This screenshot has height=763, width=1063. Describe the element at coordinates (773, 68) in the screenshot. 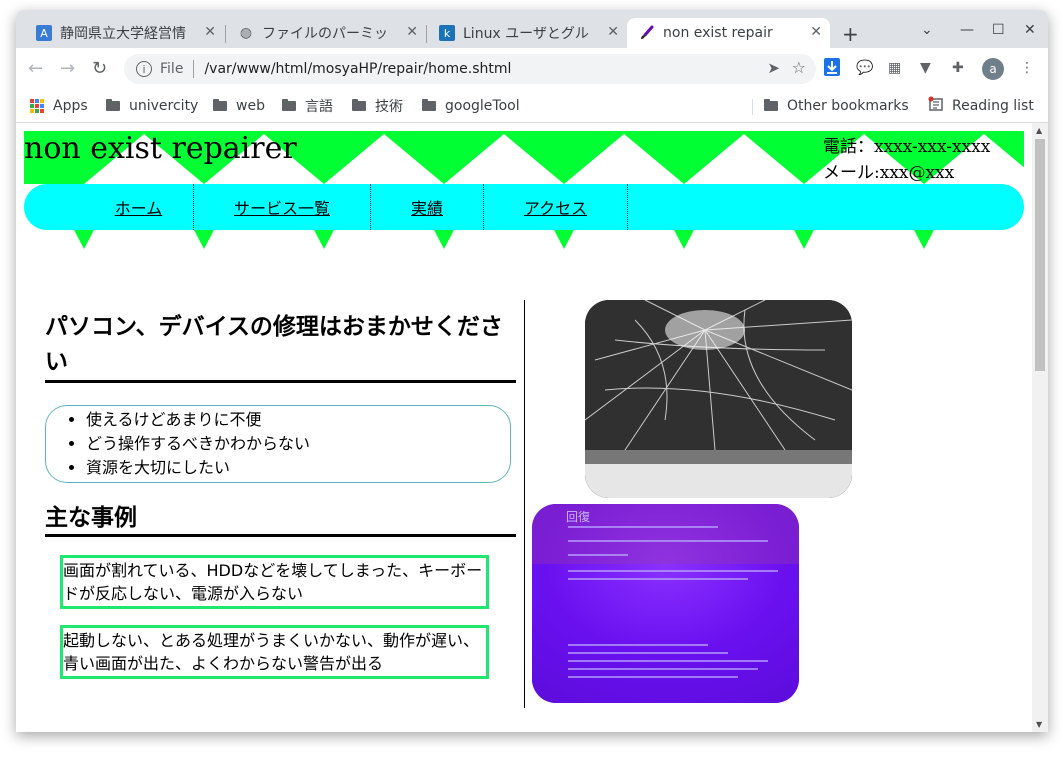

I see `send-icon: ➤` at that location.